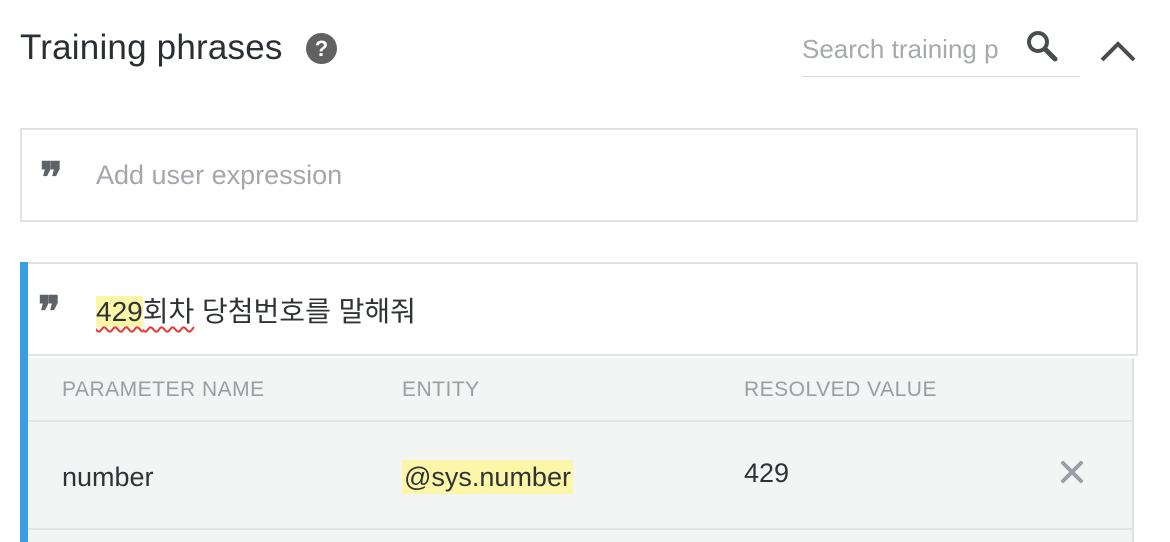  Describe the element at coordinates (441, 389) in the screenshot. I see `column-entity: ENTITY` at that location.